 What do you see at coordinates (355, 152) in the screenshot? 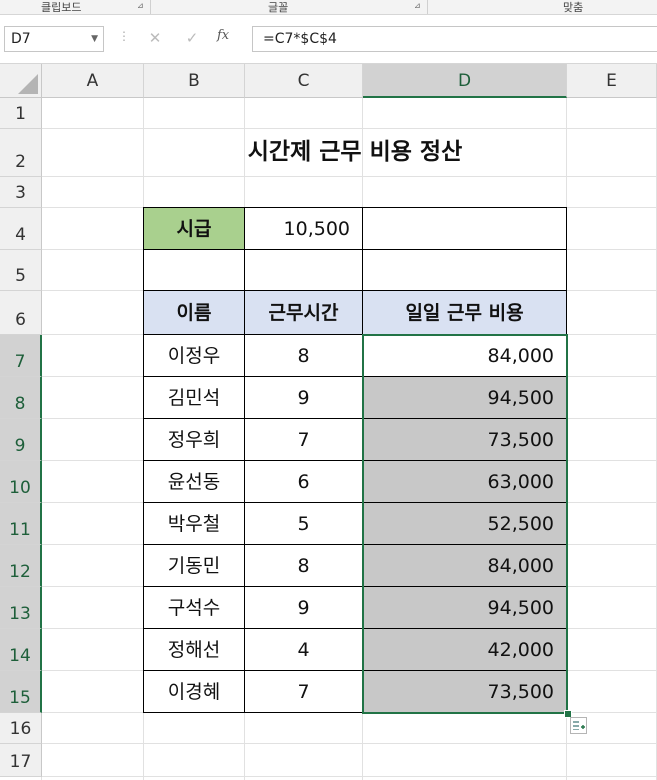
I see `sheet-title: 시간제 근무 비용 정산` at bounding box center [355, 152].